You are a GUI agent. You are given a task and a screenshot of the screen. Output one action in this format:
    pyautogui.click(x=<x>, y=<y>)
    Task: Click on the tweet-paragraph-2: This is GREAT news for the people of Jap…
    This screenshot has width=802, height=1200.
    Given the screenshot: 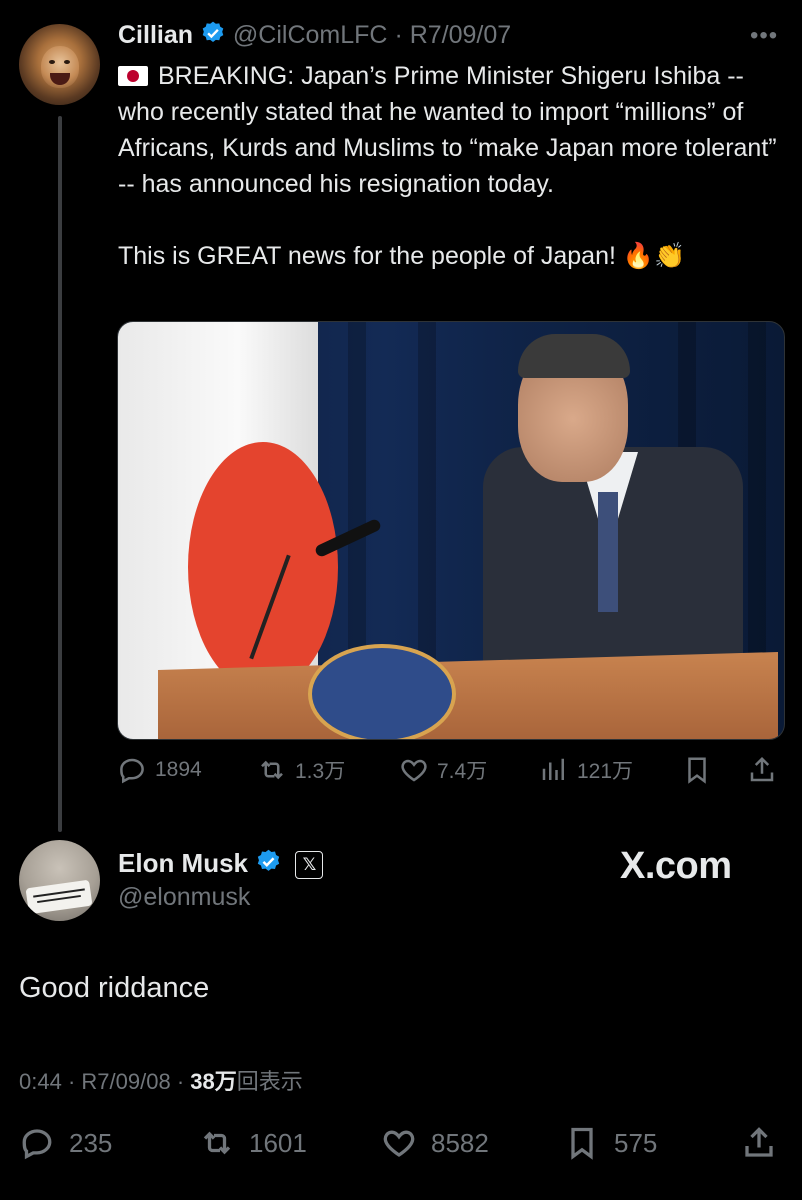 What is the action you would take?
    pyautogui.click(x=402, y=256)
    